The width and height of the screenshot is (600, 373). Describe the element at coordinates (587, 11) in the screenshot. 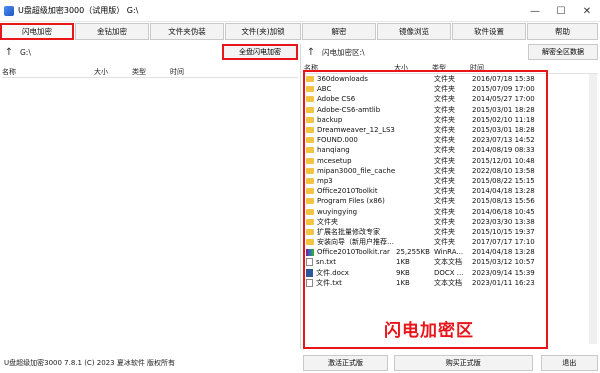

I see `close-button: ✕` at that location.